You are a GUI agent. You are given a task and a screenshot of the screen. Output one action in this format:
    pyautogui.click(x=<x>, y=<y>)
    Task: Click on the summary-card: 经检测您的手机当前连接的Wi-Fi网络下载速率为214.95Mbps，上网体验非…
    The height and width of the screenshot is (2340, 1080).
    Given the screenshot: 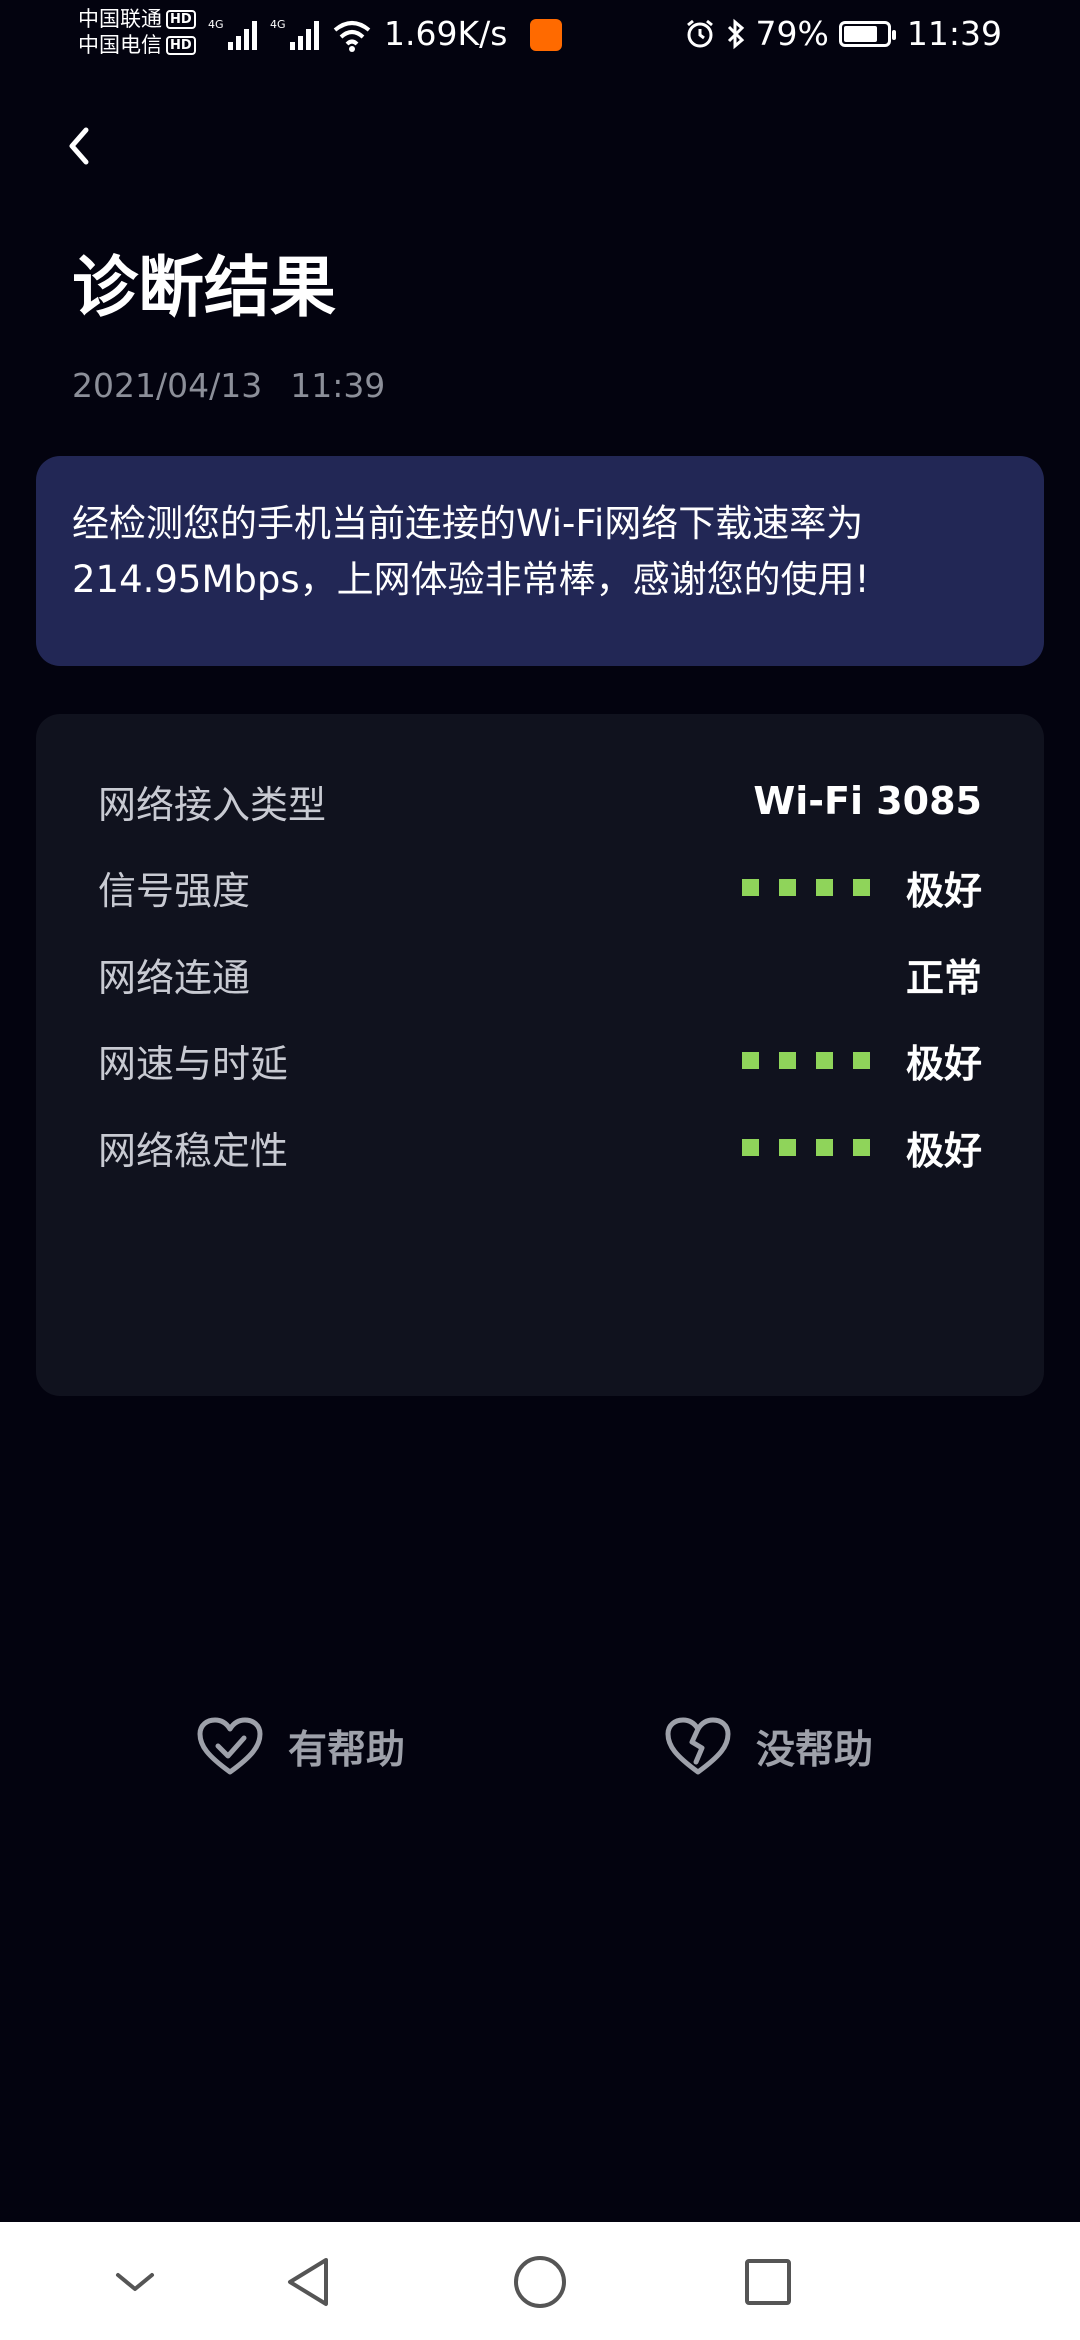 What is the action you would take?
    pyautogui.click(x=540, y=561)
    